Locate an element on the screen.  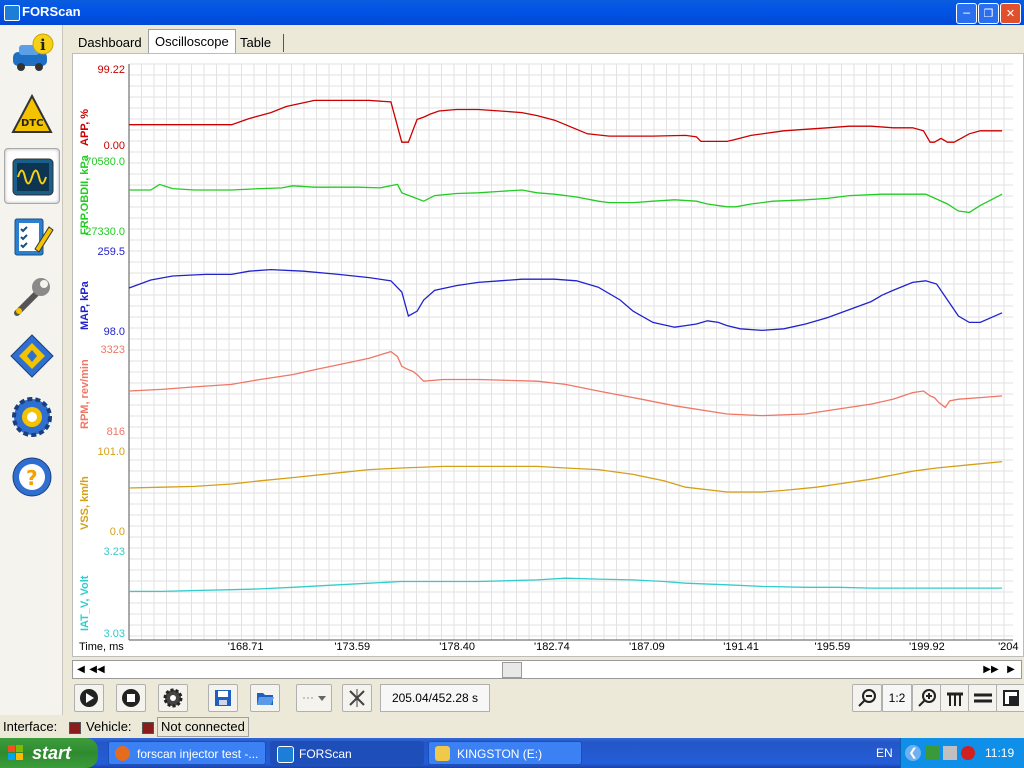
close-button: ✕ is located at coordinates (1010, 13).